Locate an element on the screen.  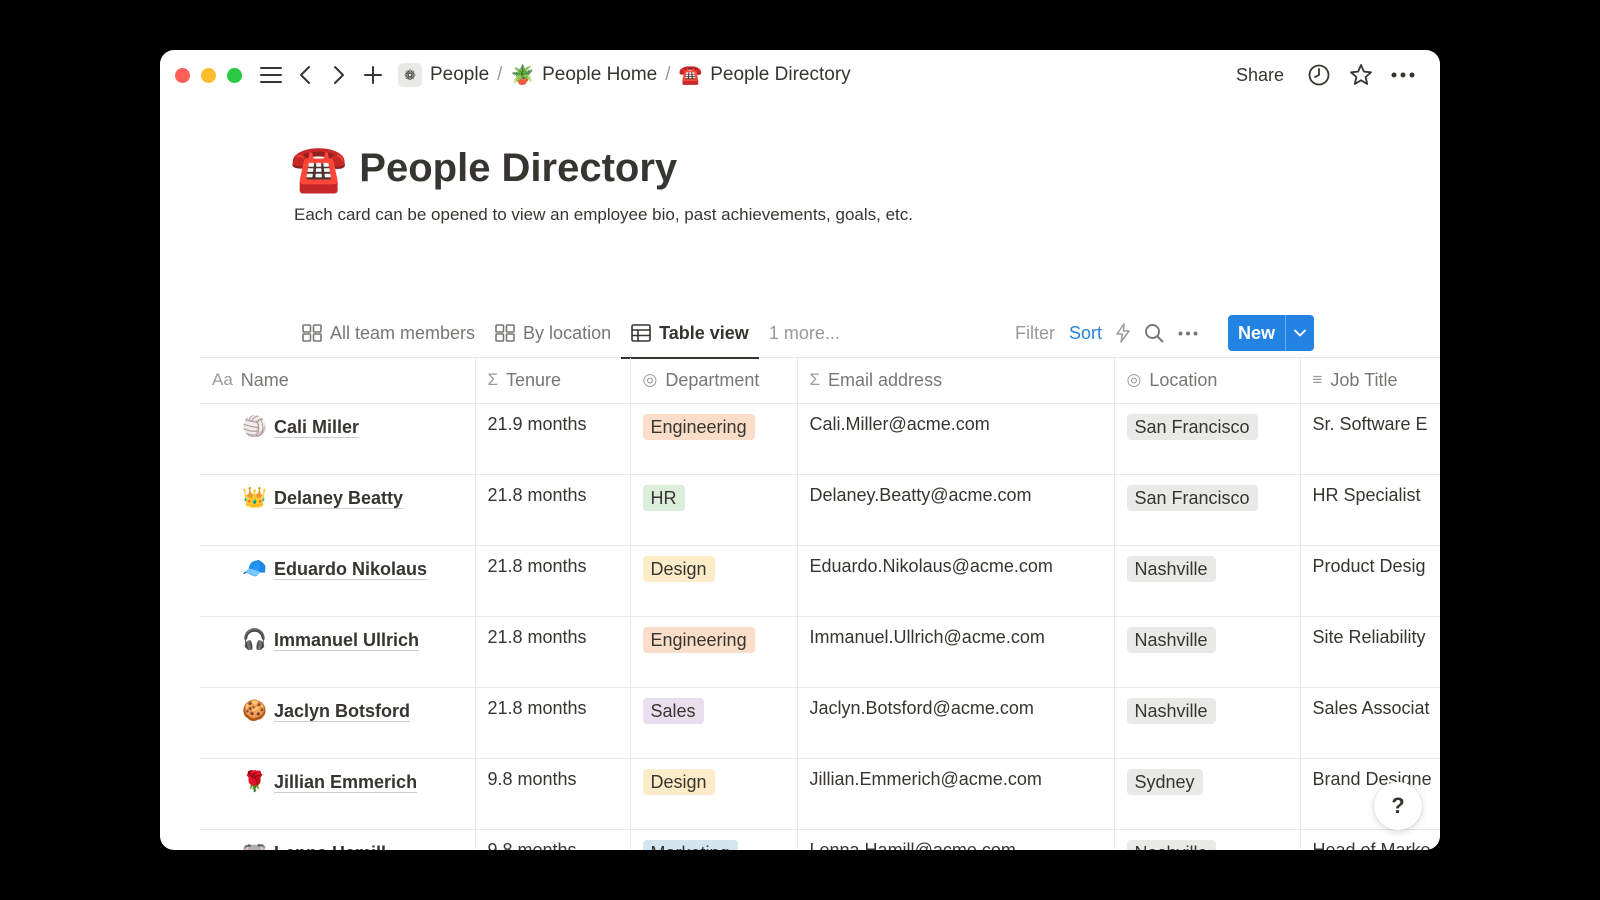
row-name-link: Immanuel Ullrich is located at coordinates (347, 640).